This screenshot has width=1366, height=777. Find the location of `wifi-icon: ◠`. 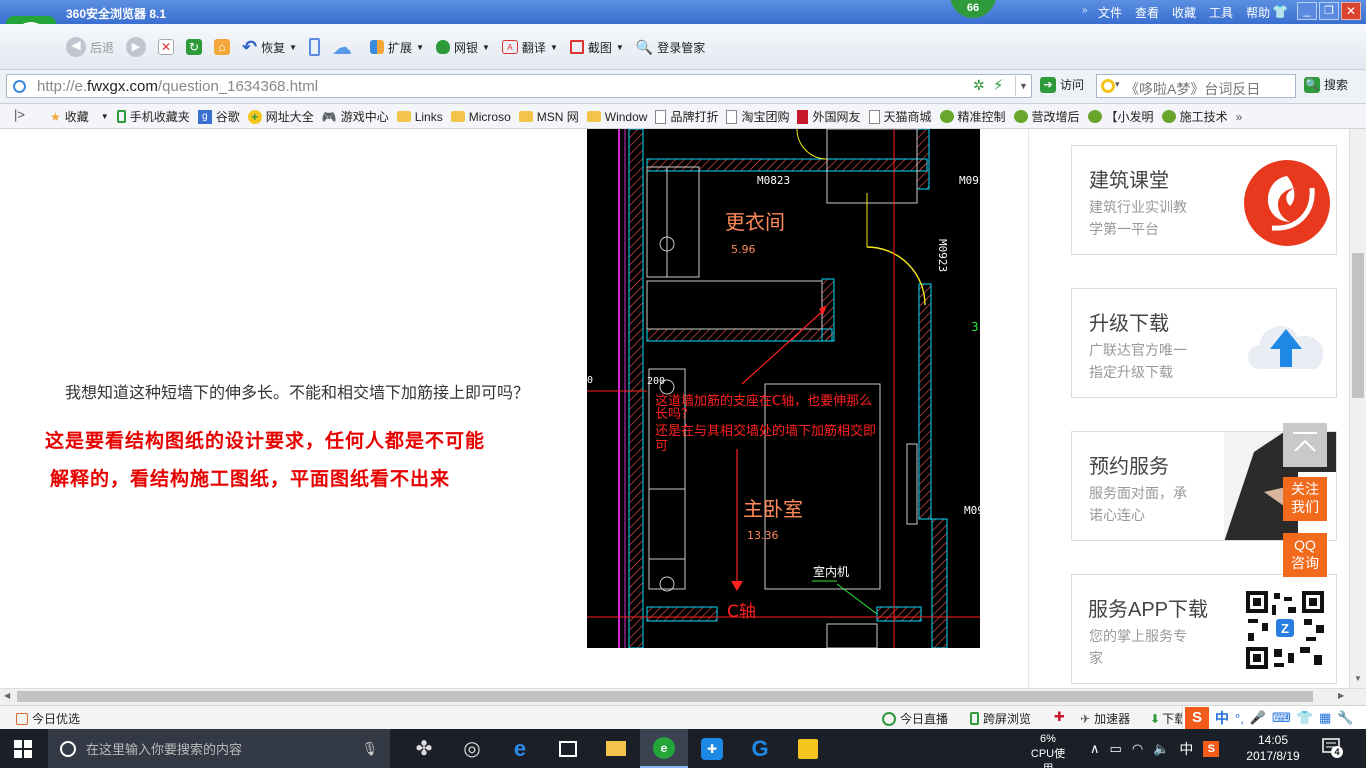

wifi-icon: ◠ is located at coordinates (1137, 749).